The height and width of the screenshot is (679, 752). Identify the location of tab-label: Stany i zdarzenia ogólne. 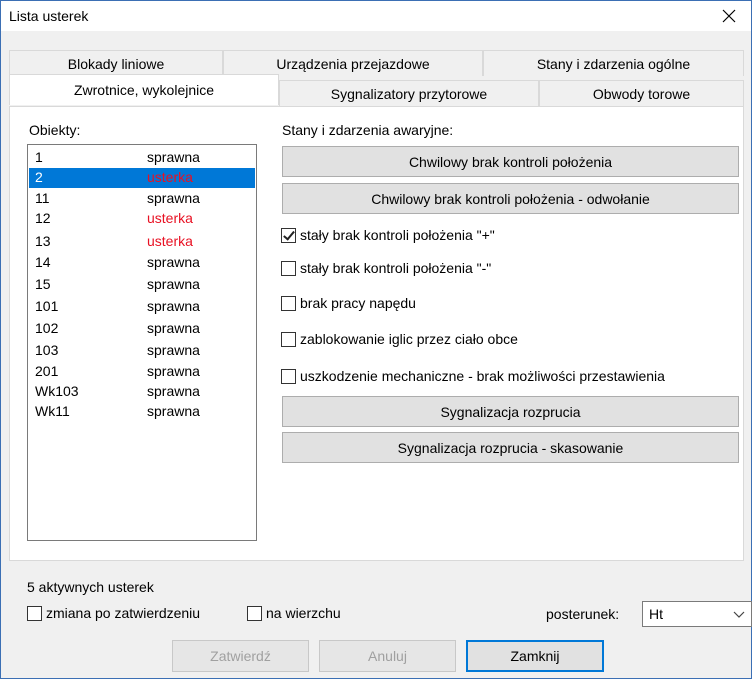
(613, 63).